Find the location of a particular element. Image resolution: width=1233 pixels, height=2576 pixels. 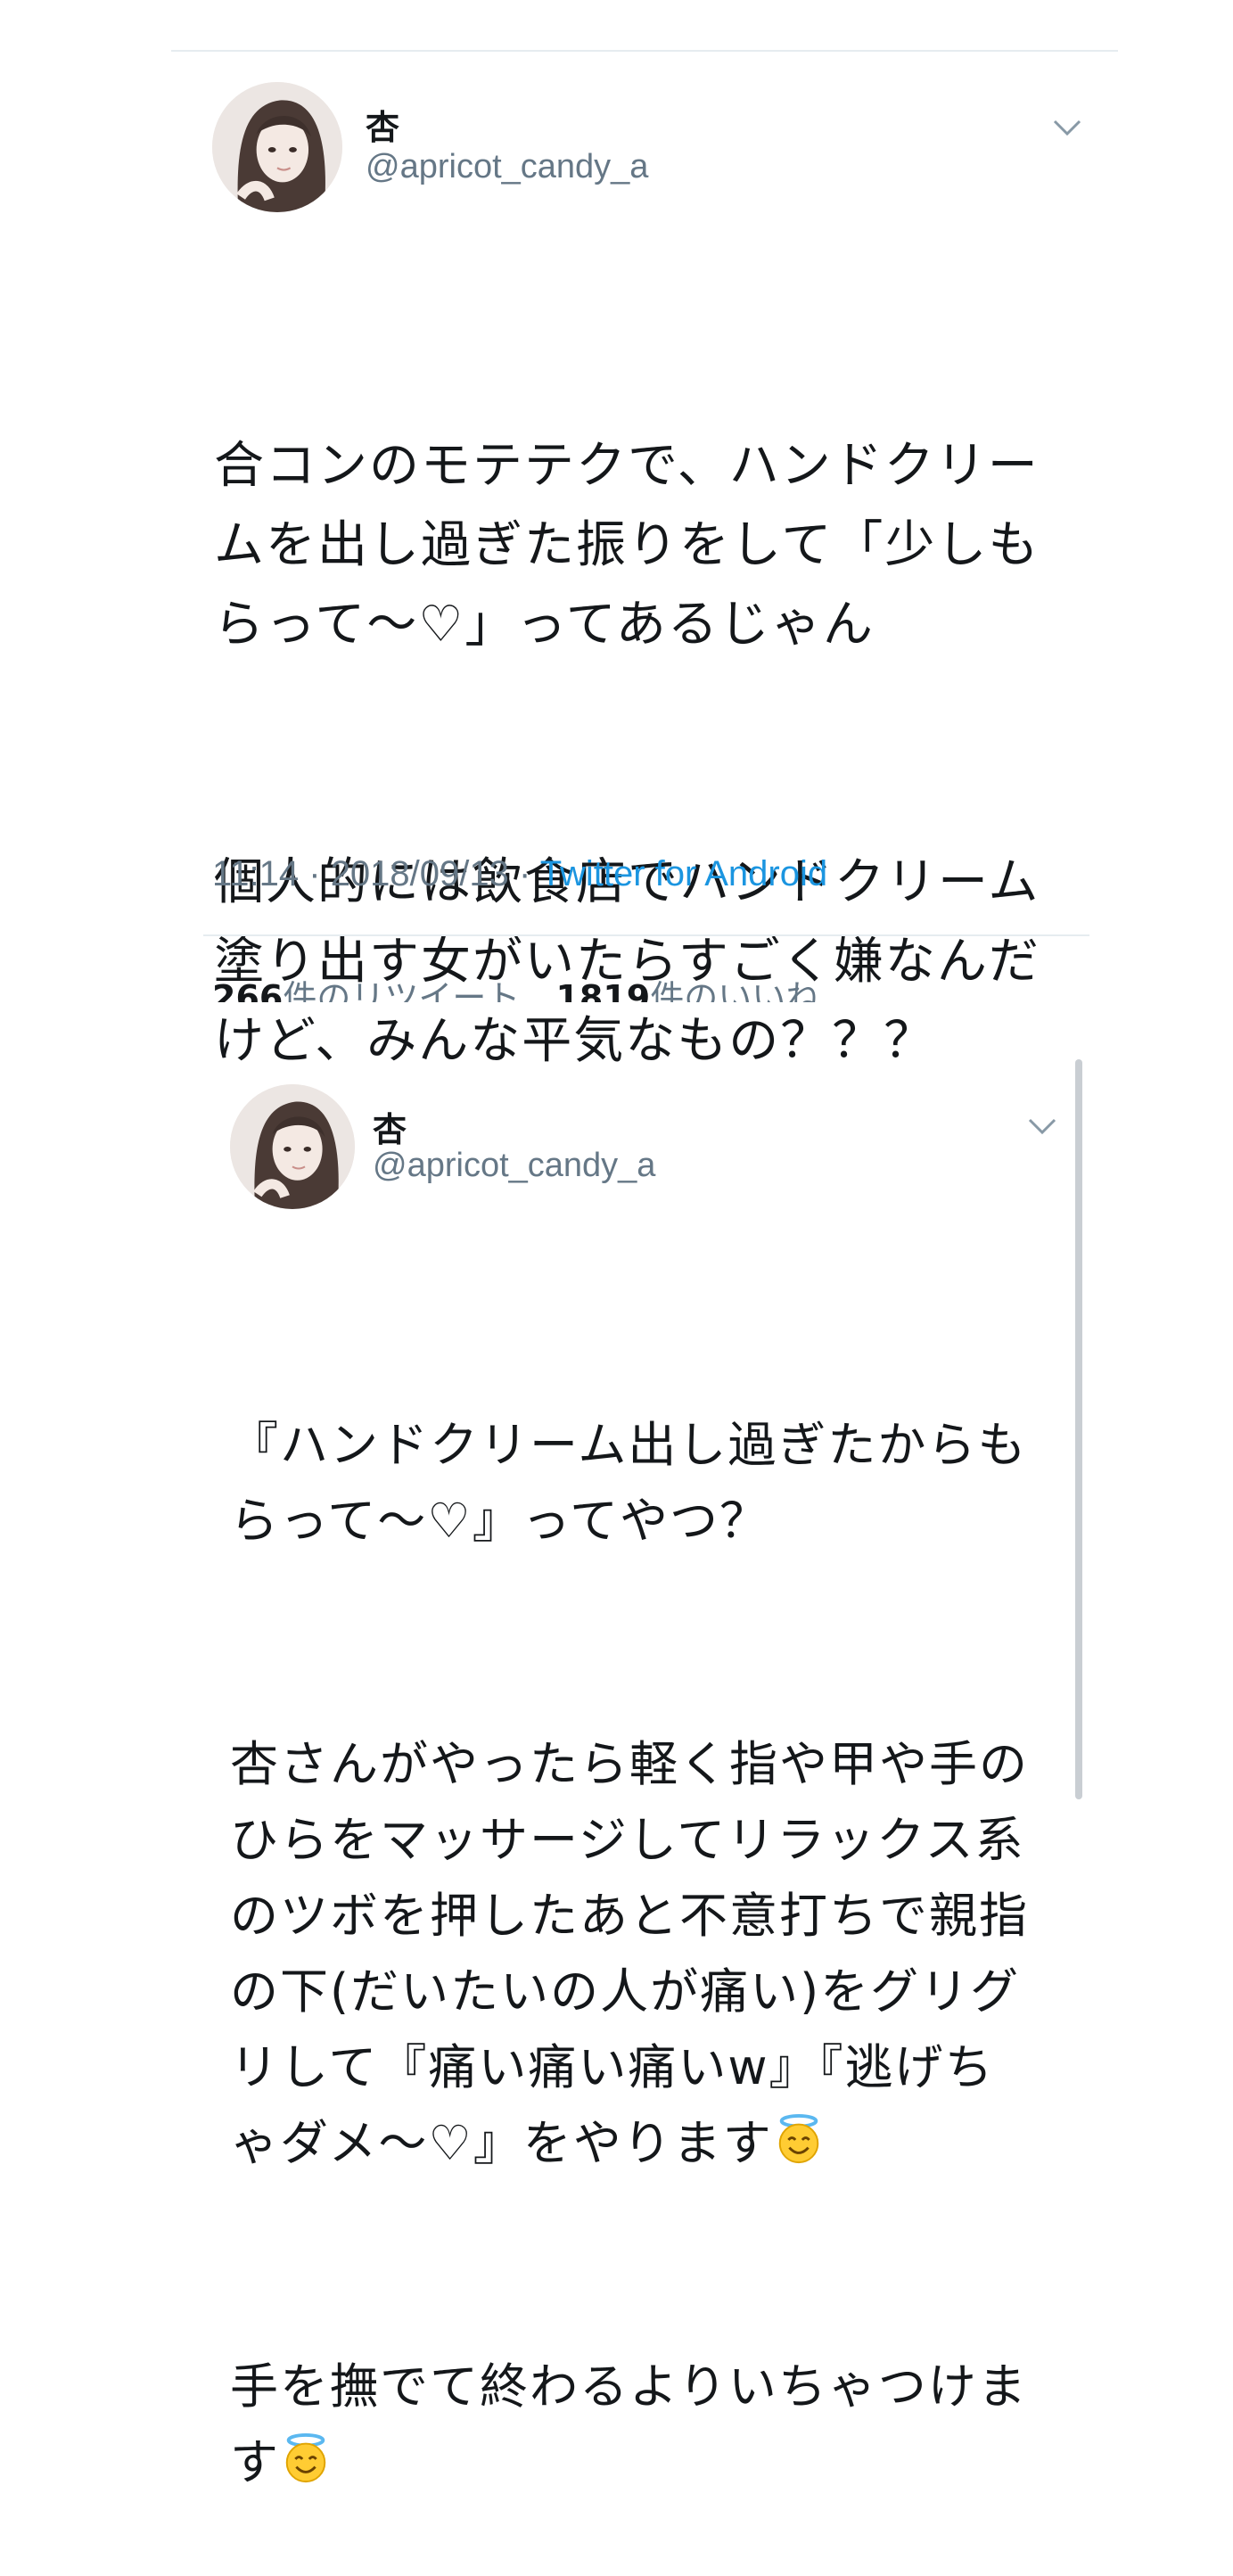

tweet-meta: 11:14 · 2018/09/13 · Twitter for Android is located at coordinates (520, 873).